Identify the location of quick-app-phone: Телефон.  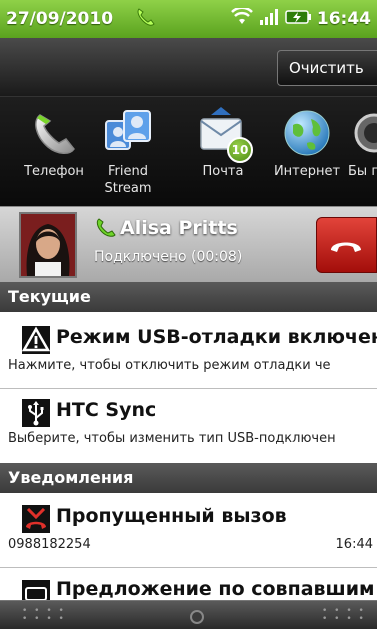
(54, 142).